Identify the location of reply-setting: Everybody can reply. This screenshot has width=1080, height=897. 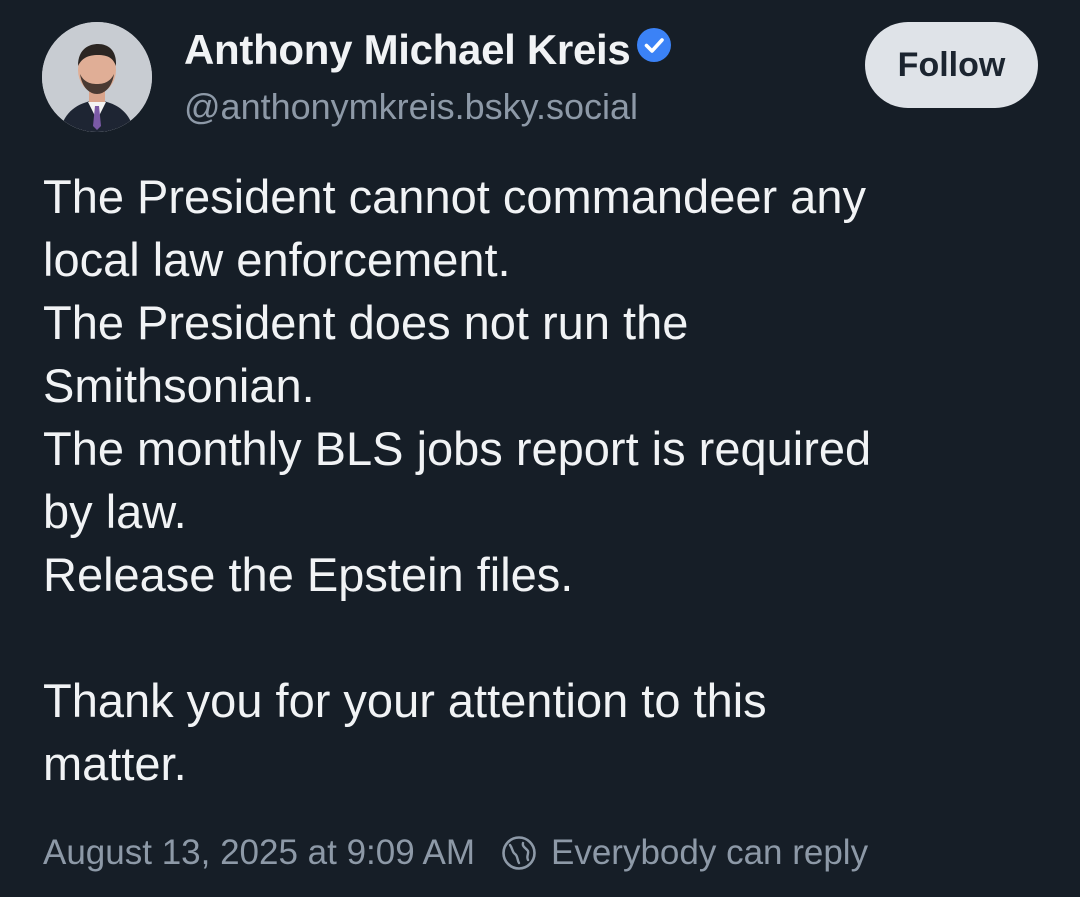
(709, 853).